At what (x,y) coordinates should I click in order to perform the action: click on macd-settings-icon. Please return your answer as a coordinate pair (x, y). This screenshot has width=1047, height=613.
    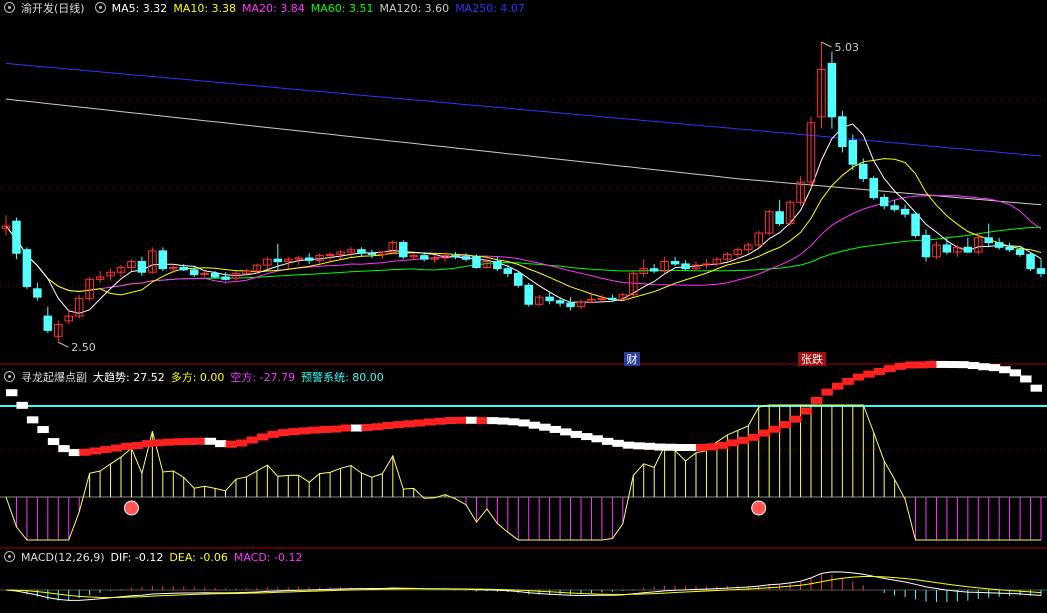
    Looking at the image, I should click on (9, 556).